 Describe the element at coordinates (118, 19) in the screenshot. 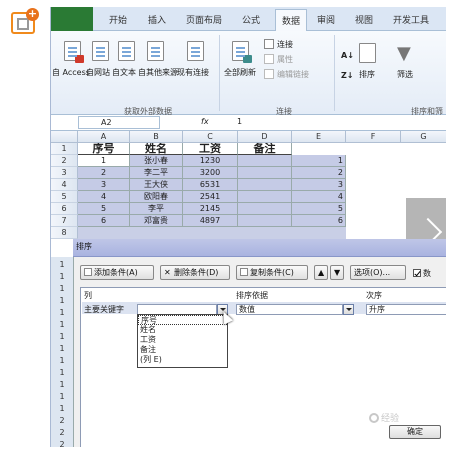

I see `tab-home: 开始` at that location.